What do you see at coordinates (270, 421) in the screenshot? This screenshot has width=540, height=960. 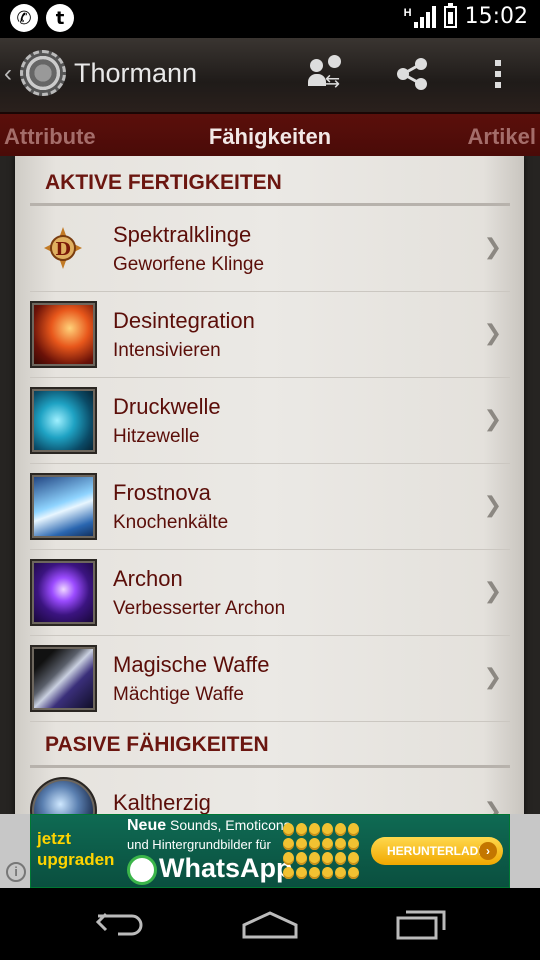 I see `skill-row: Druckwelle Hitzewelle ❯` at bounding box center [270, 421].